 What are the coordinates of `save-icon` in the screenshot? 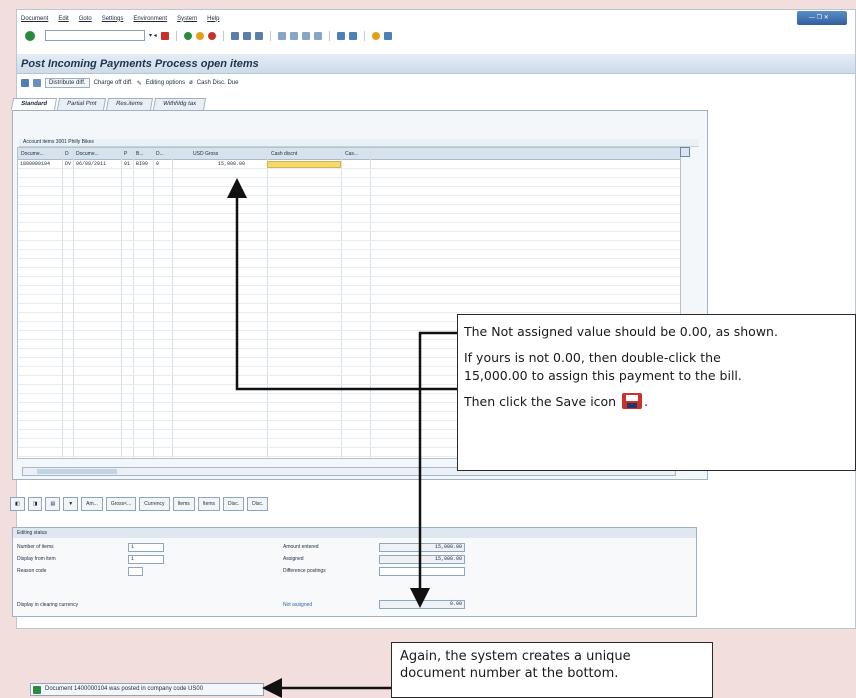 It's located at (164, 35).